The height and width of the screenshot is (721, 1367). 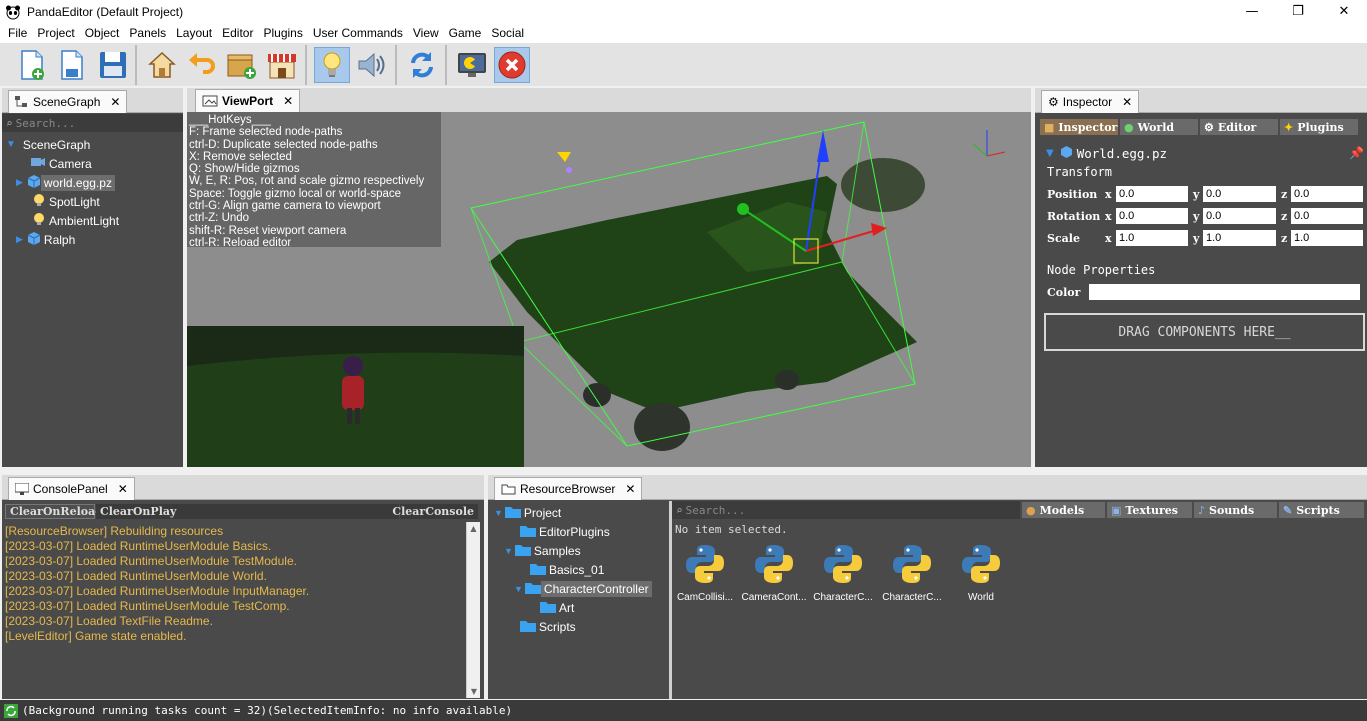 I want to click on scale-y-field: 1.0, so click(x=1239, y=238).